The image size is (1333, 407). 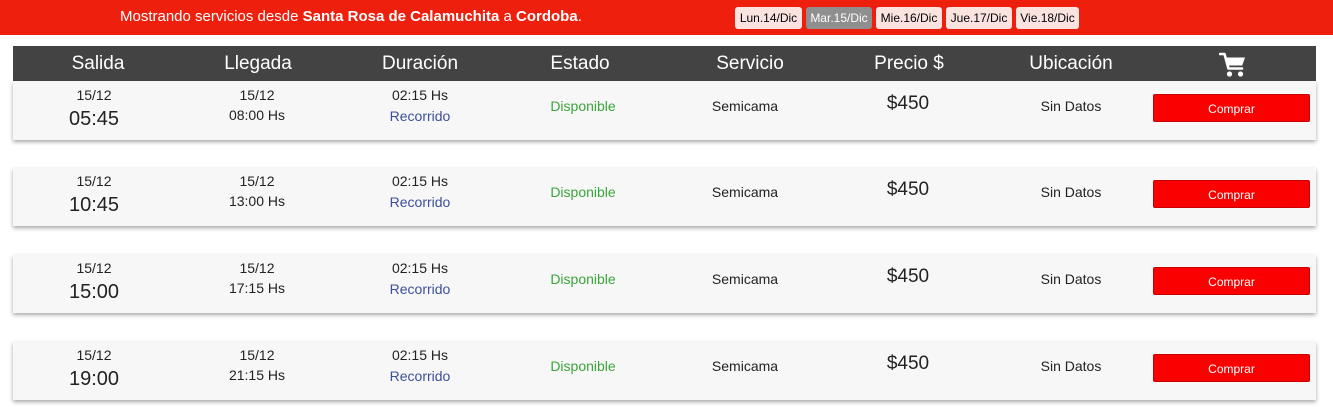 What do you see at coordinates (258, 63) in the screenshot?
I see `column-header-llegada: Llegada` at bounding box center [258, 63].